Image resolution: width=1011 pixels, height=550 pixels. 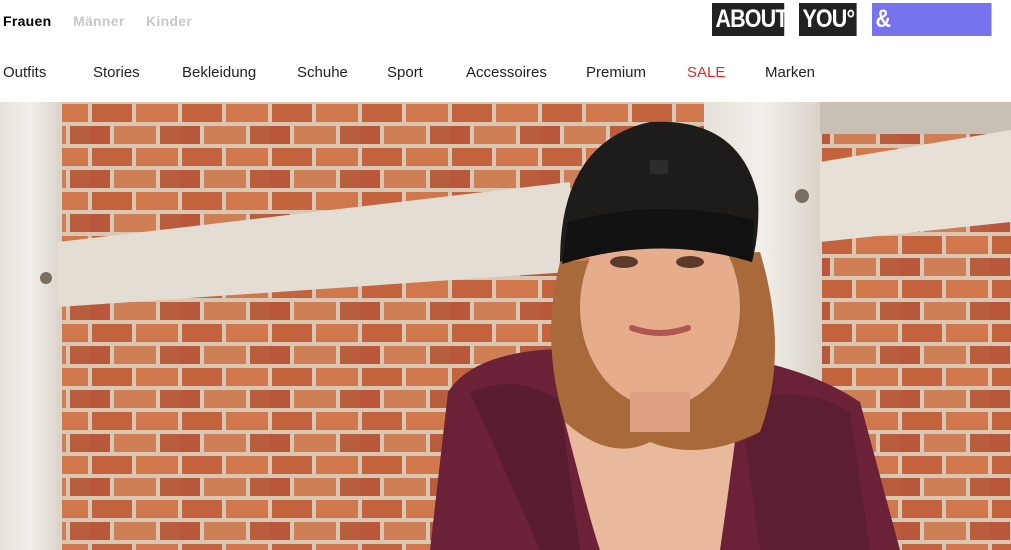 I want to click on nav-item-accessoires: Accessoires, so click(x=506, y=72).